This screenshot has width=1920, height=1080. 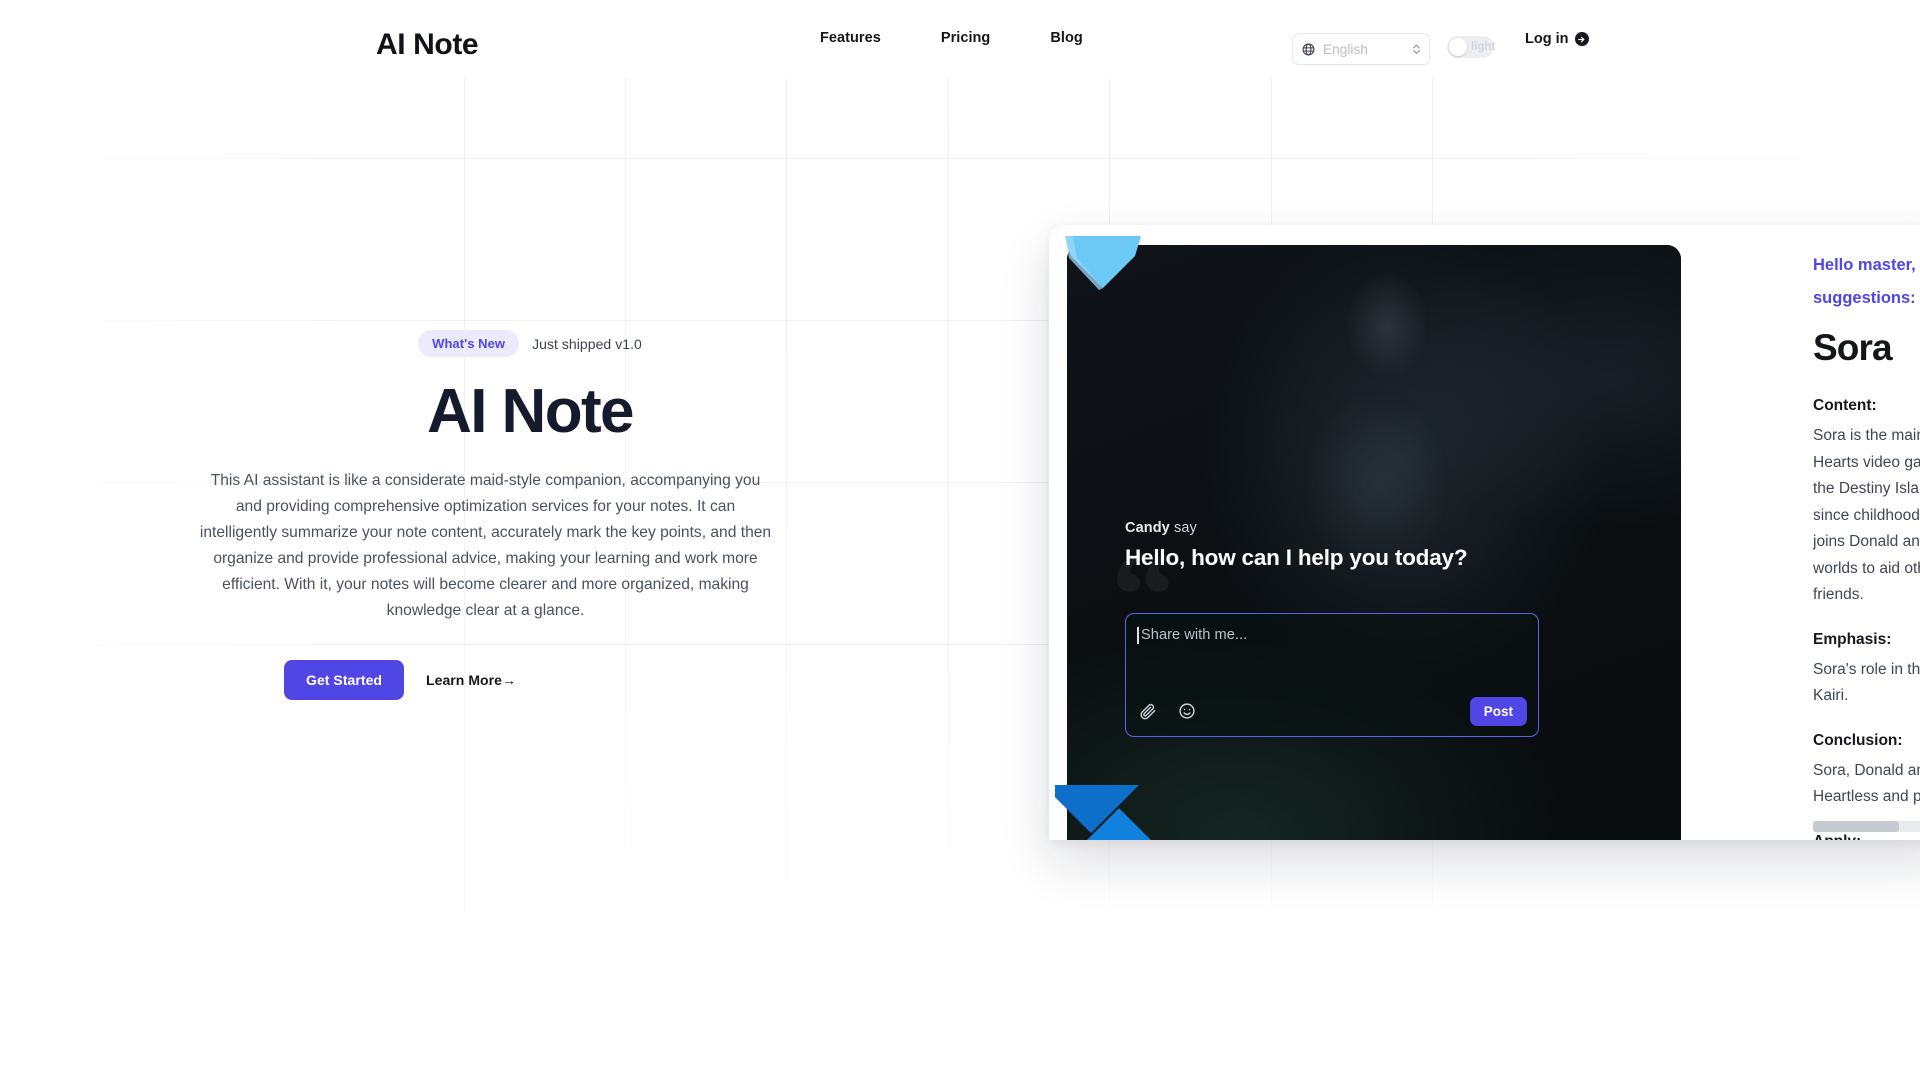 What do you see at coordinates (1185, 528) in the screenshot?
I see `chat-speaker-verb: say` at bounding box center [1185, 528].